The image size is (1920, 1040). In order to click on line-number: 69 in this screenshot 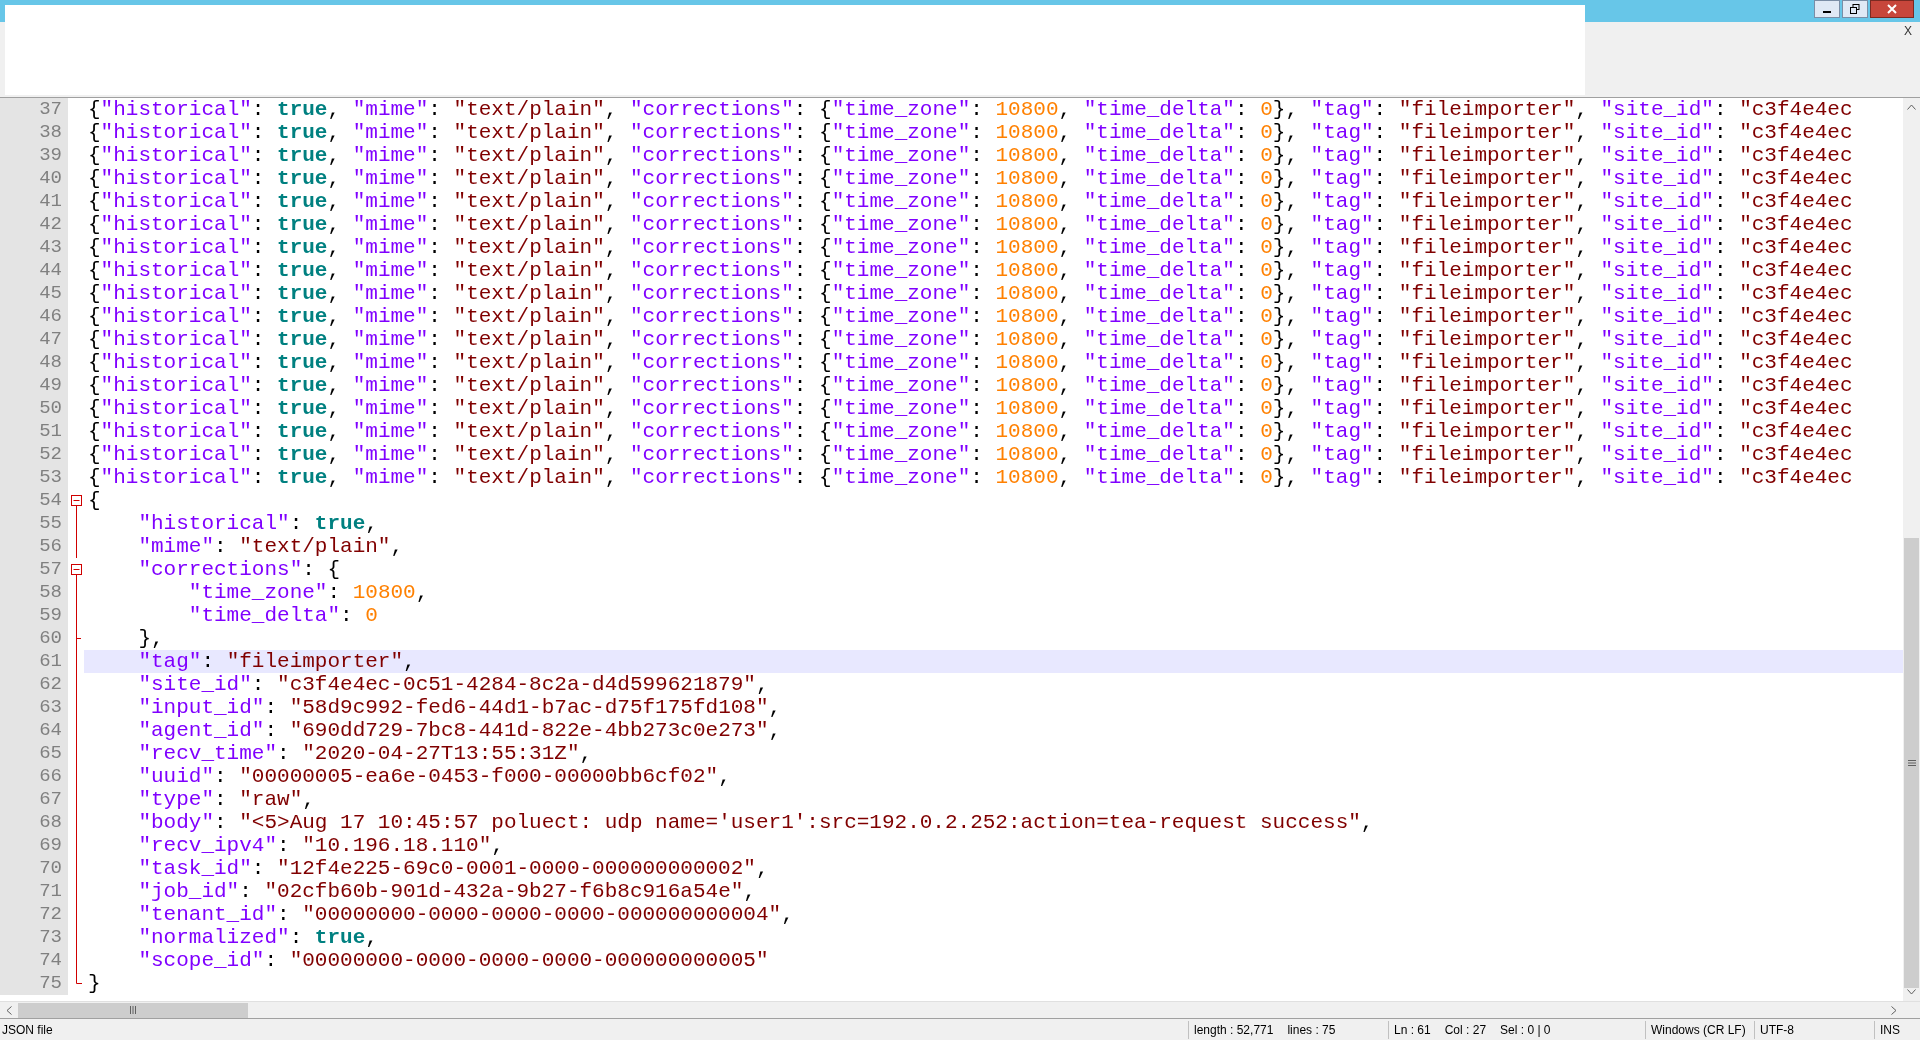, I will do `click(50, 845)`.